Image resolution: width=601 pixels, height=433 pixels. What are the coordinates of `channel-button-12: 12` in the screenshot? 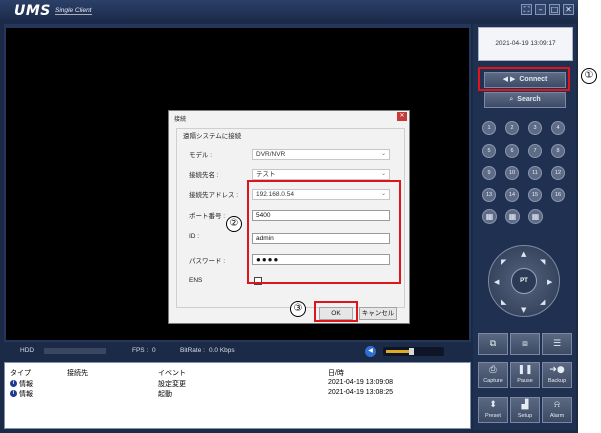 It's located at (558, 173).